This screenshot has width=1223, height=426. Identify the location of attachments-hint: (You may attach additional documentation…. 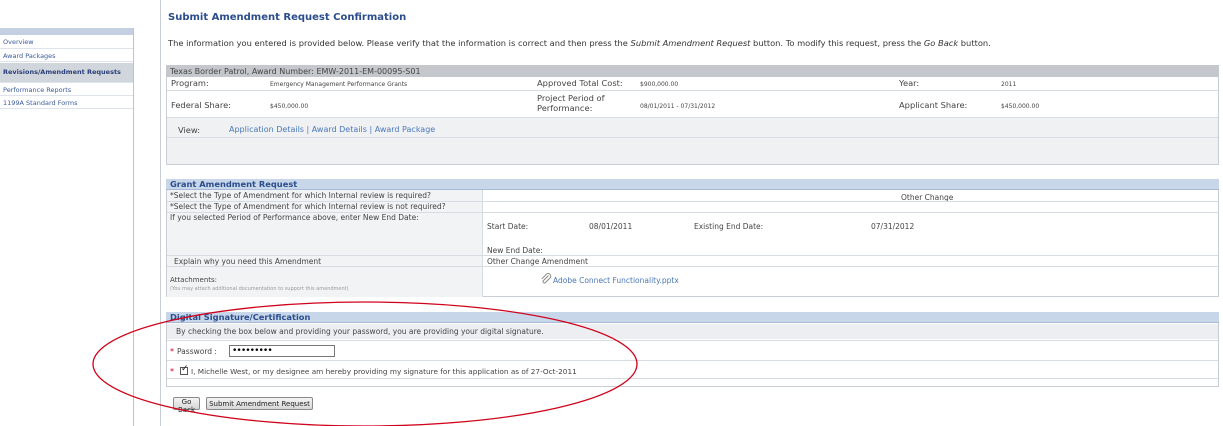
(259, 289).